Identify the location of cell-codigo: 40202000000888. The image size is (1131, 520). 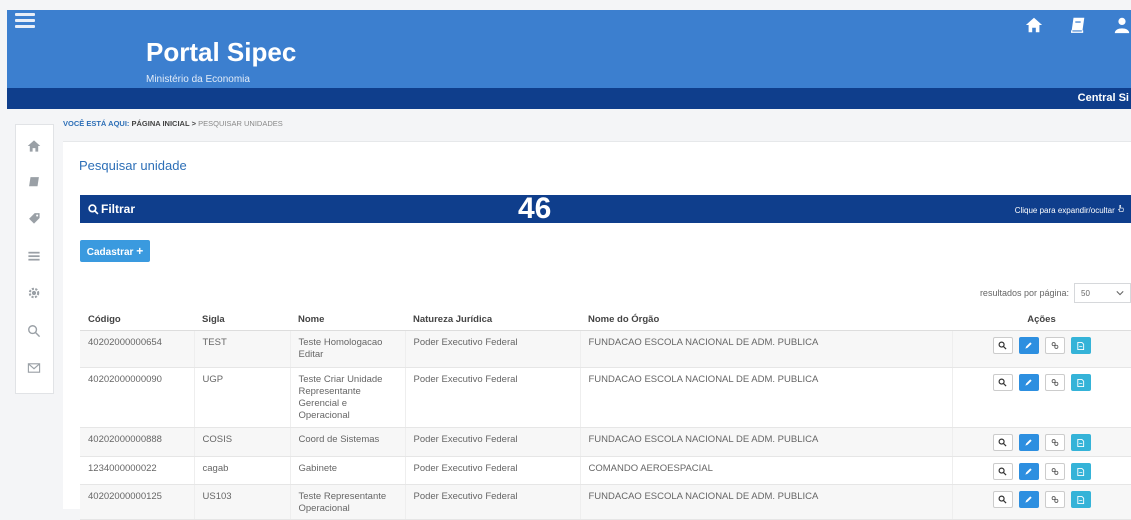
(137, 442).